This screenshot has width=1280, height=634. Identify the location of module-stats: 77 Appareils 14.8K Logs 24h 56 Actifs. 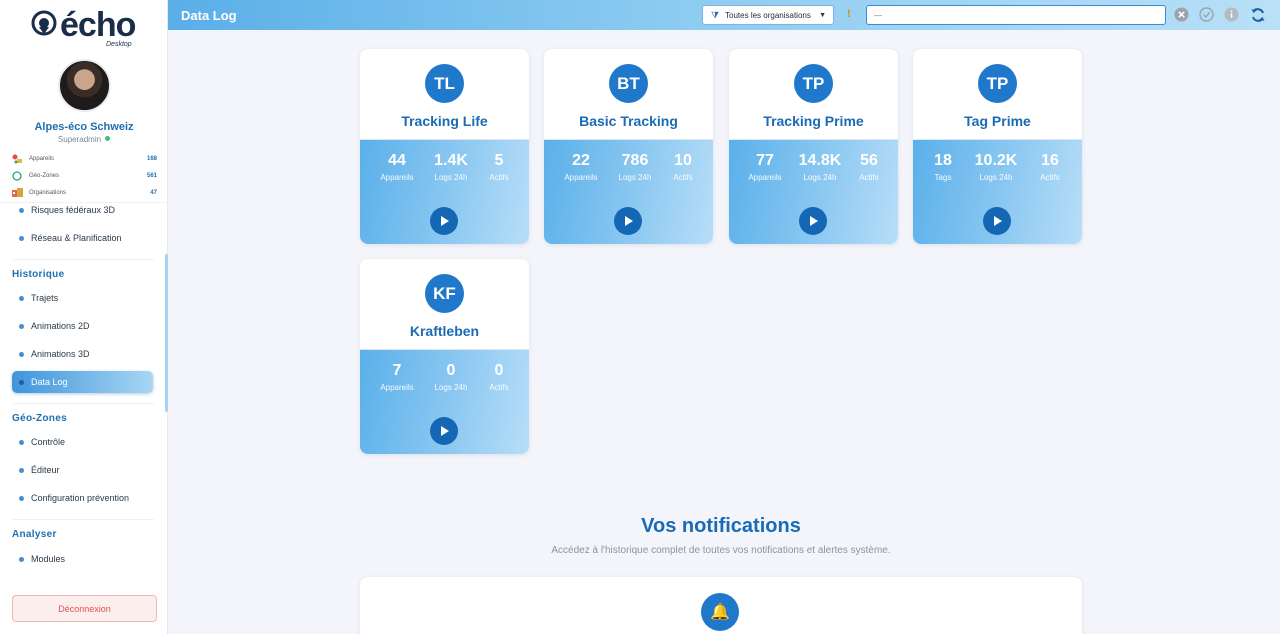
(813, 191).